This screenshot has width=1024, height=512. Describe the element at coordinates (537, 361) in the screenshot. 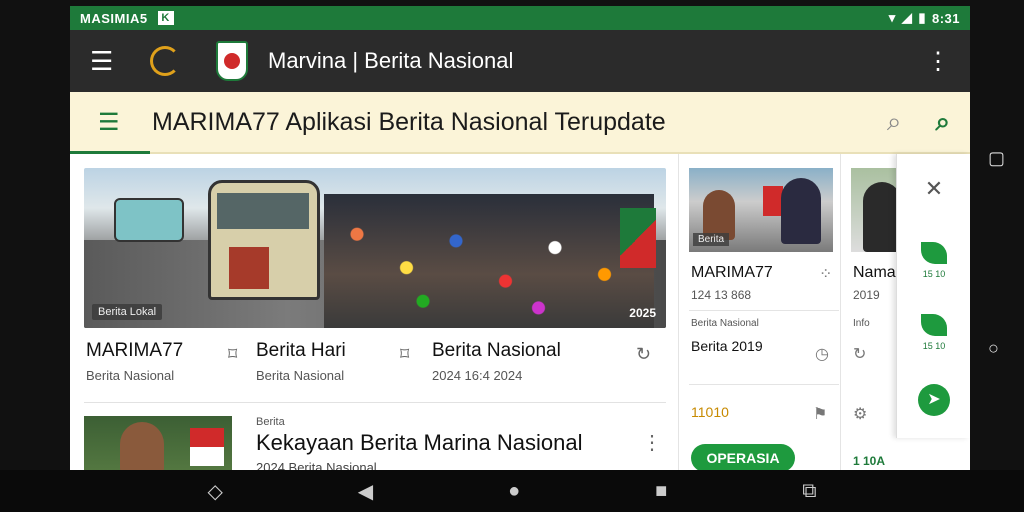

I see `hero-item-3: Berita Nasional 2024 16:4 2024` at that location.